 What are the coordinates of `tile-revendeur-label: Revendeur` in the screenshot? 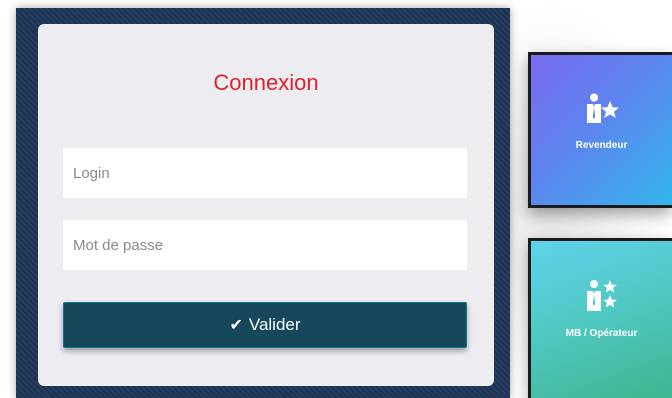 It's located at (601, 145).